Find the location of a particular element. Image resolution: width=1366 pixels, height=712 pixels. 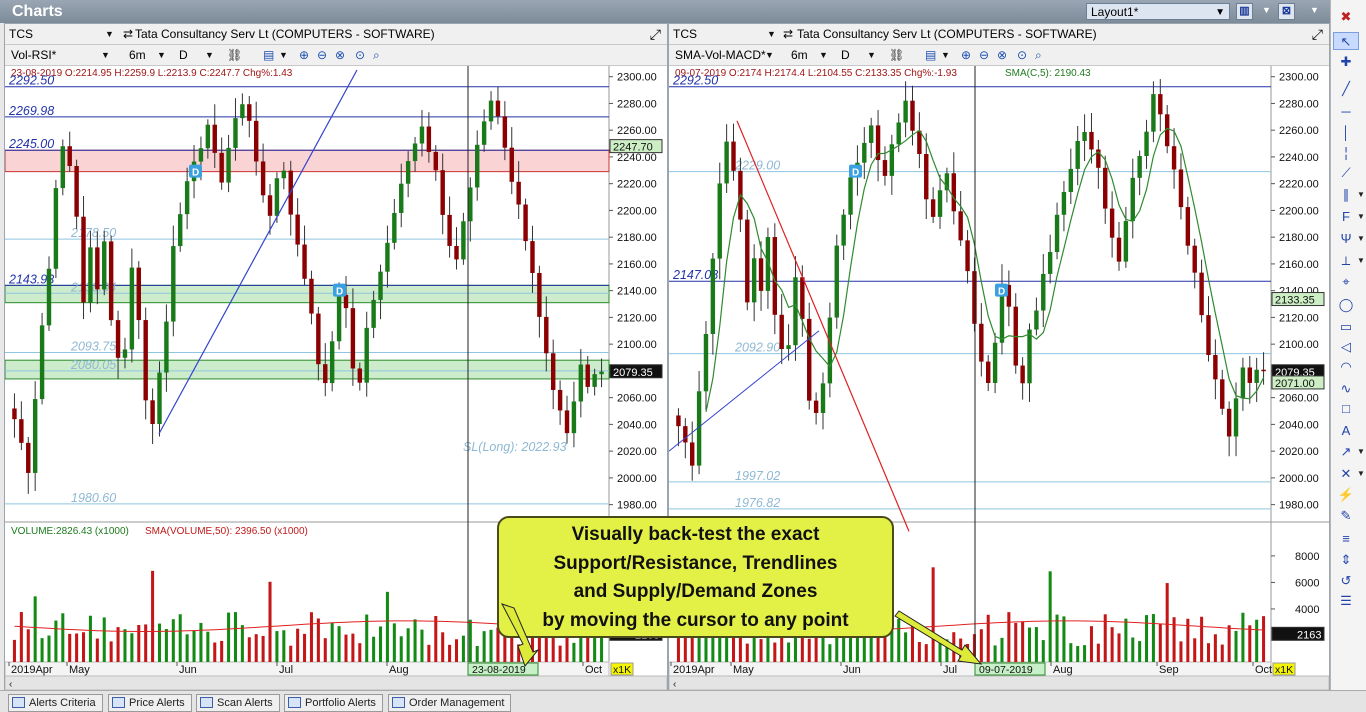

pencil-icon: ✎ is located at coordinates (1346, 516).